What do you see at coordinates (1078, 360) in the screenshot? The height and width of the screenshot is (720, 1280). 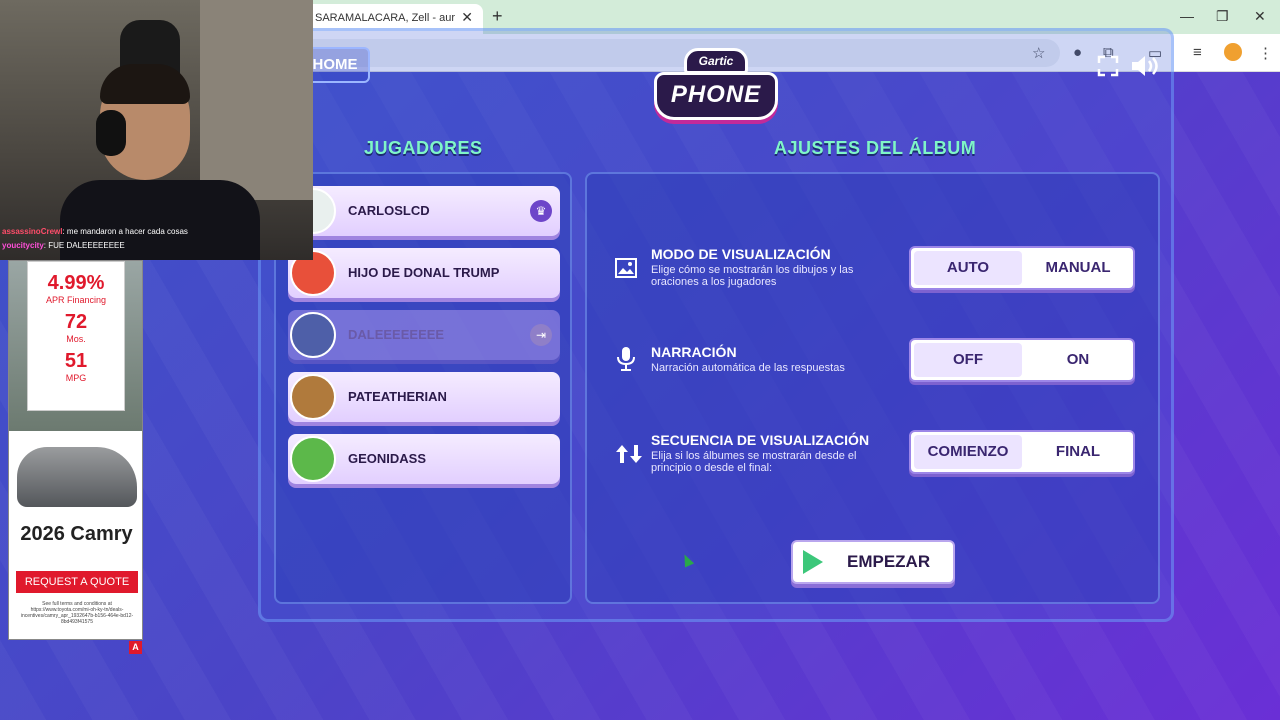 I see `option-on: ON` at bounding box center [1078, 360].